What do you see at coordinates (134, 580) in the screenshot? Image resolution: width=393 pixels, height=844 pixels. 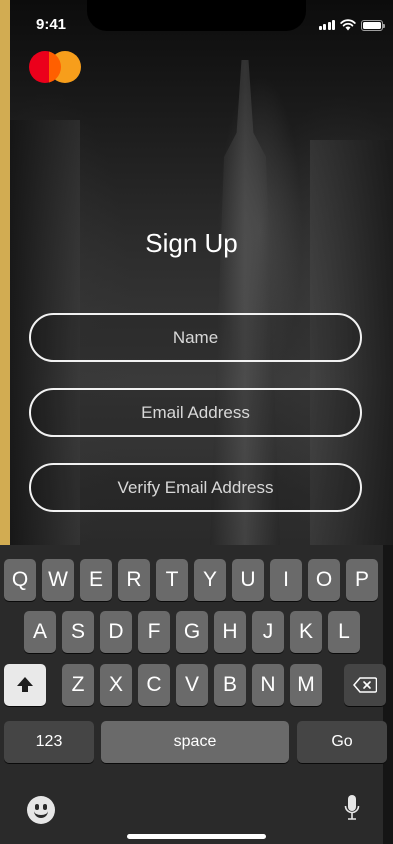 I see `key-r: R` at bounding box center [134, 580].